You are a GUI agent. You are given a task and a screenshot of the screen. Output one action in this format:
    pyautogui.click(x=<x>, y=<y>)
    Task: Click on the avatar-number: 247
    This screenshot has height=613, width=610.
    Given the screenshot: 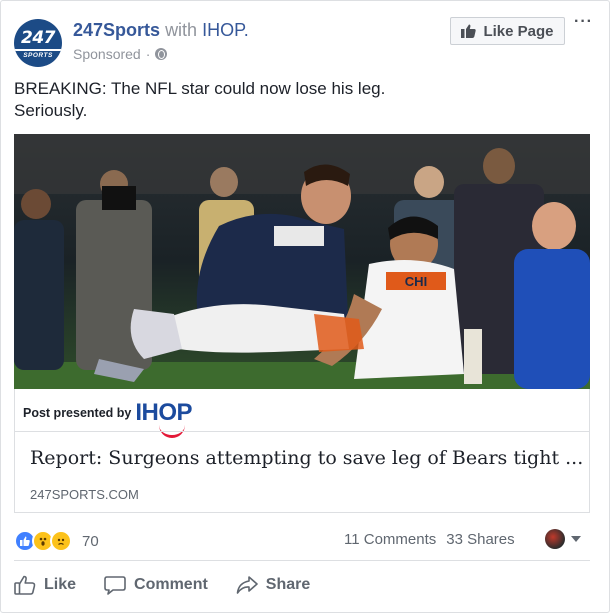 What is the action you would take?
    pyautogui.click(x=38, y=38)
    